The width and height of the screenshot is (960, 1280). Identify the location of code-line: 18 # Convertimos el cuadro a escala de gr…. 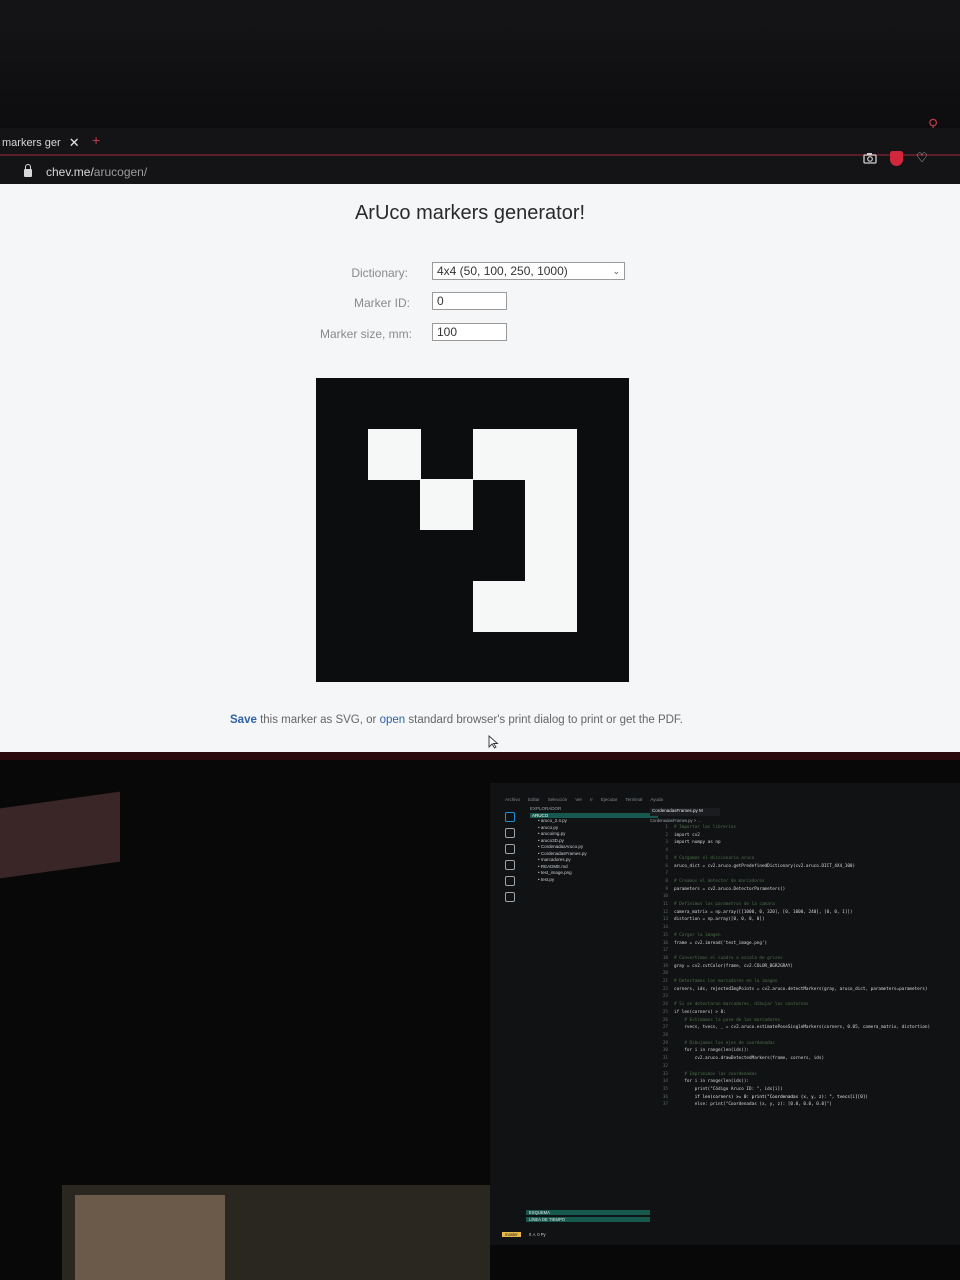
(806, 959).